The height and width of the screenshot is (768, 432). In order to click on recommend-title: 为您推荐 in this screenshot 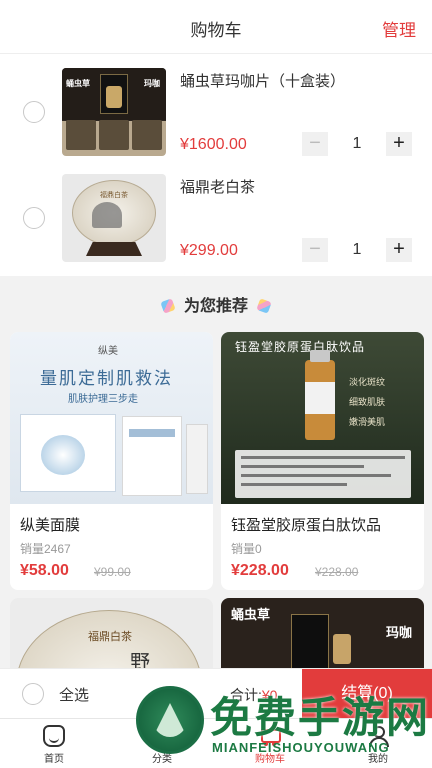, I will do `click(215, 306)`.